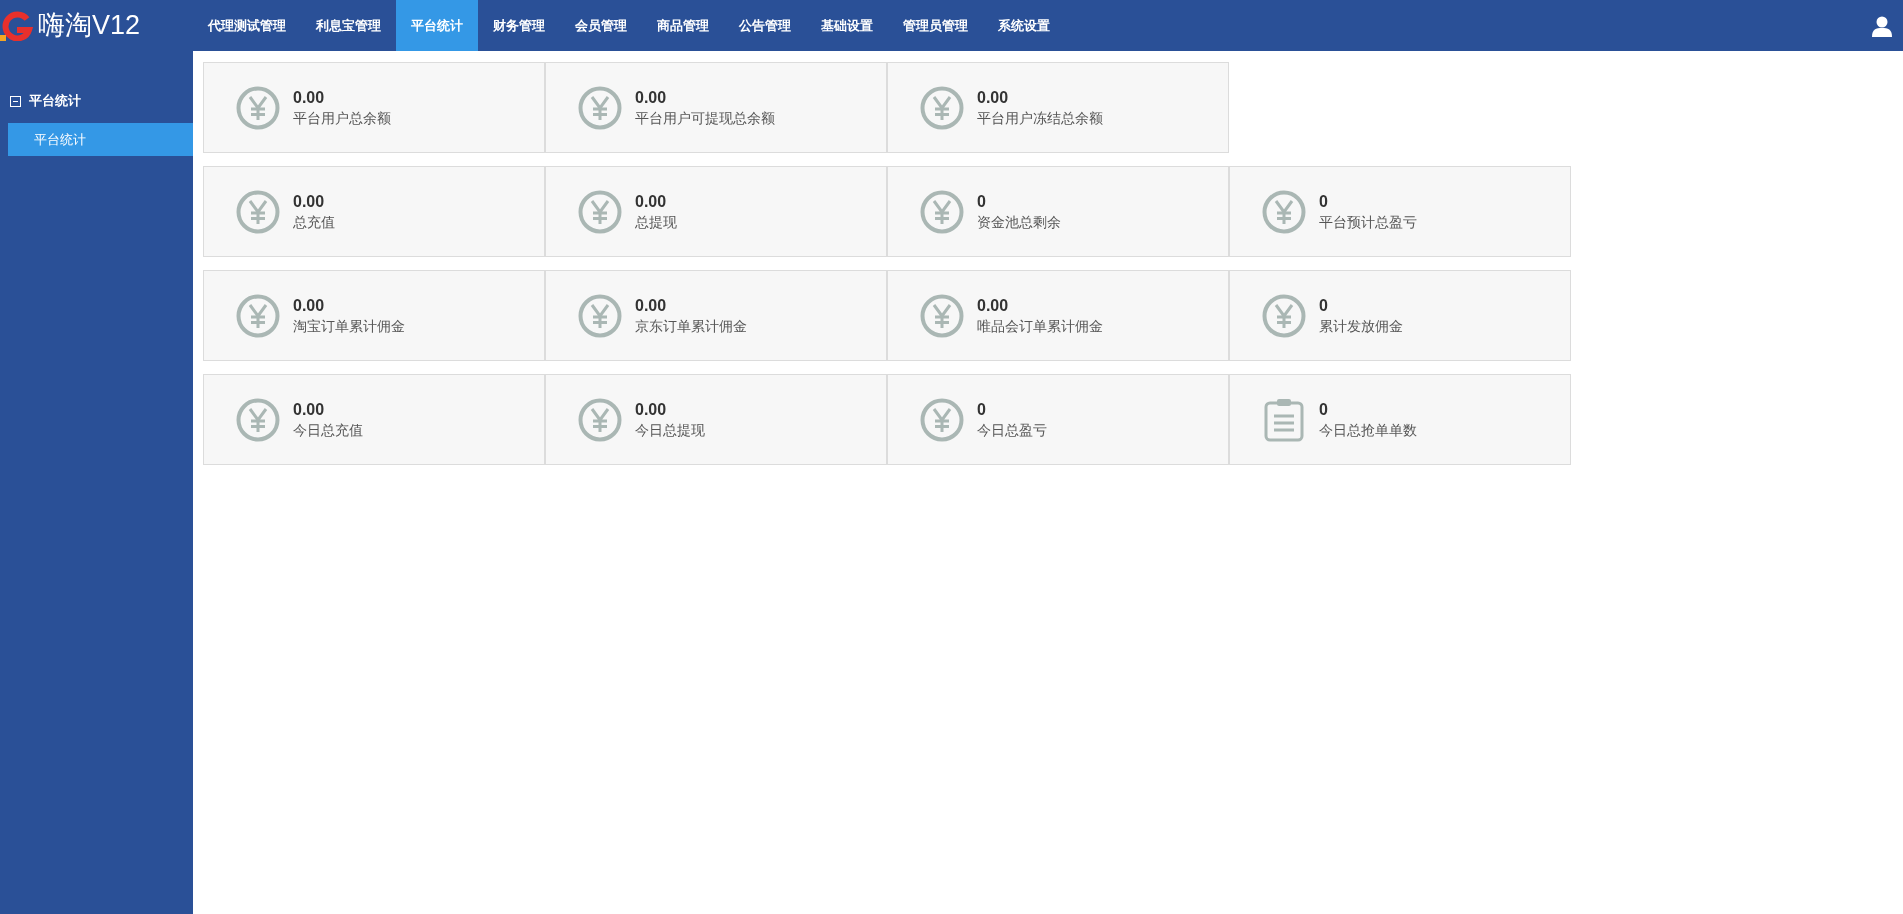 This screenshot has height=914, width=1903. What do you see at coordinates (247, 25) in the screenshot?
I see `nav-tab: 代理测试管理` at bounding box center [247, 25].